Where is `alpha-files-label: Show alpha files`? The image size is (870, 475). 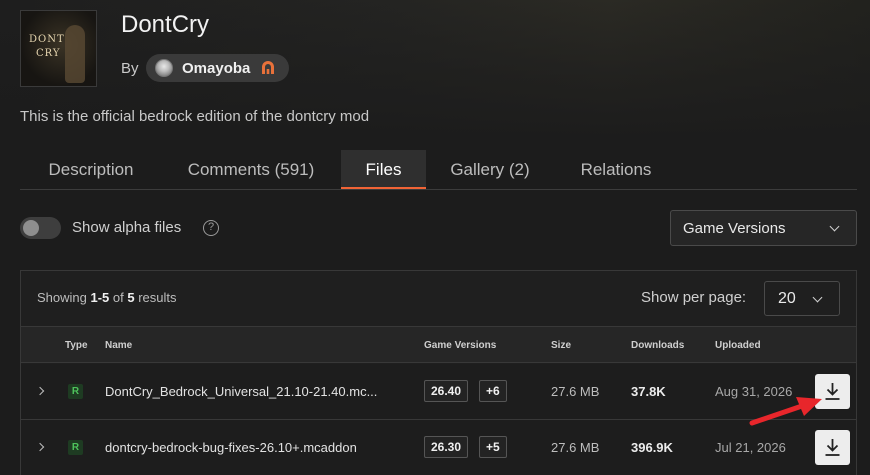 alpha-files-label: Show alpha files is located at coordinates (127, 227).